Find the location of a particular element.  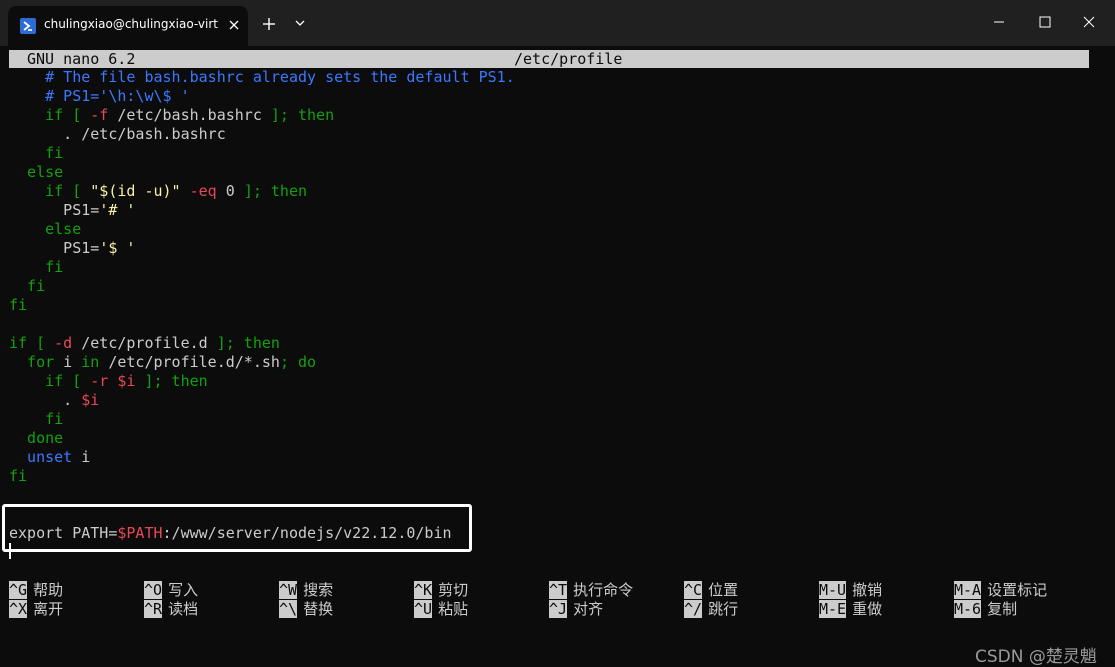

code-line: done is located at coordinates (554, 438).